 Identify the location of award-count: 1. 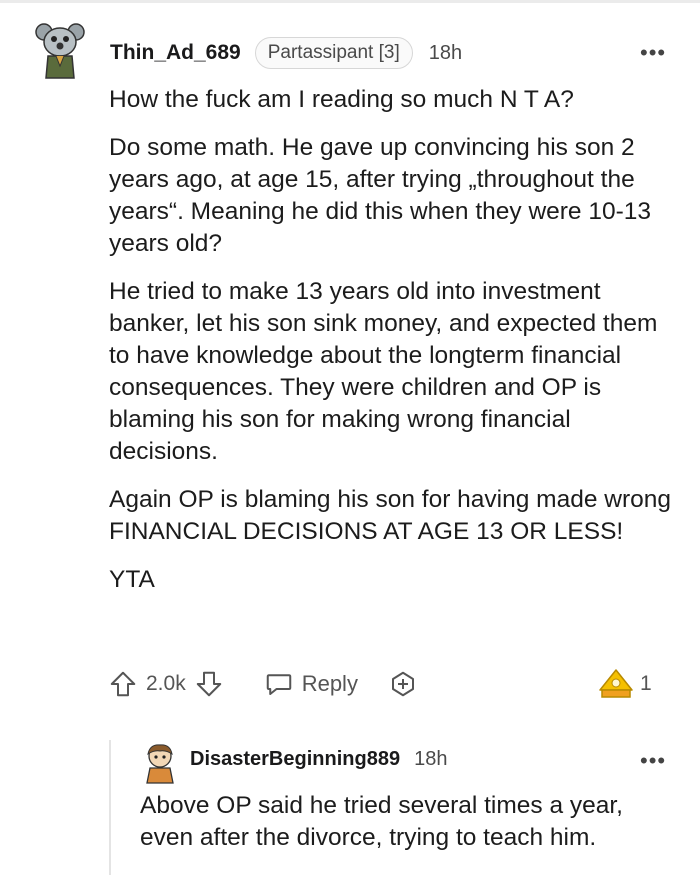
(646, 683).